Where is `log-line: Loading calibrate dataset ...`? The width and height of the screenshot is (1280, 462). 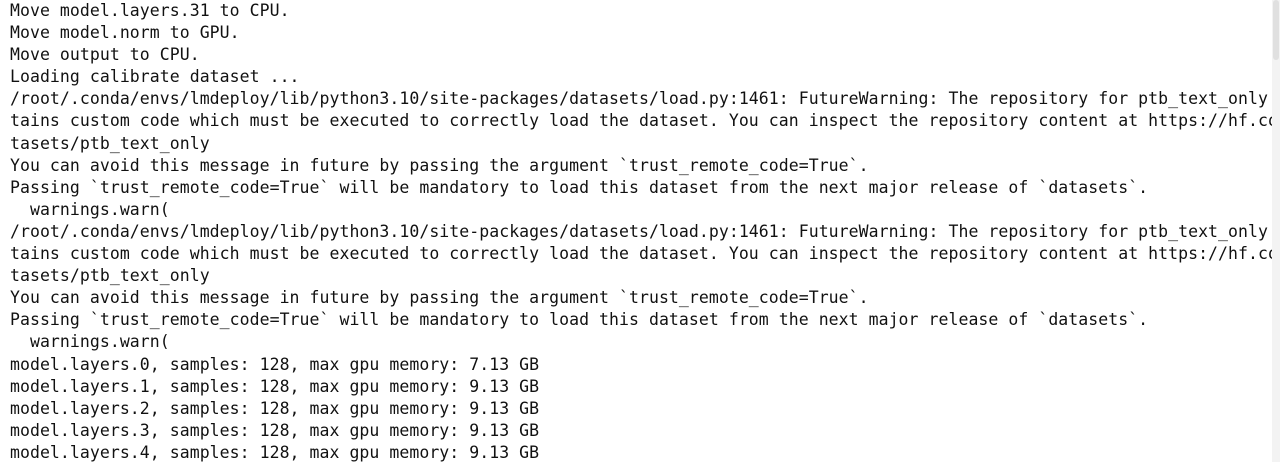
log-line: Loading calibrate dataset ... is located at coordinates (155, 77).